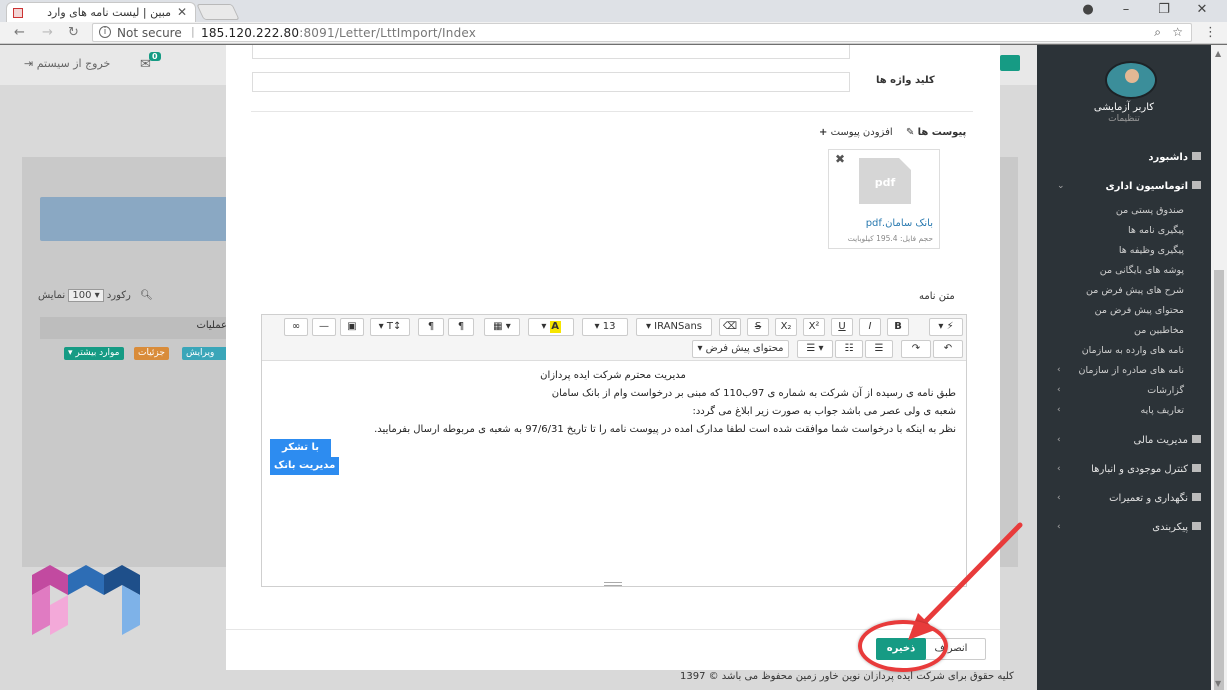 This screenshot has height=690, width=1227. Describe the element at coordinates (903, 646) in the screenshot. I see `annotation-circle` at that location.